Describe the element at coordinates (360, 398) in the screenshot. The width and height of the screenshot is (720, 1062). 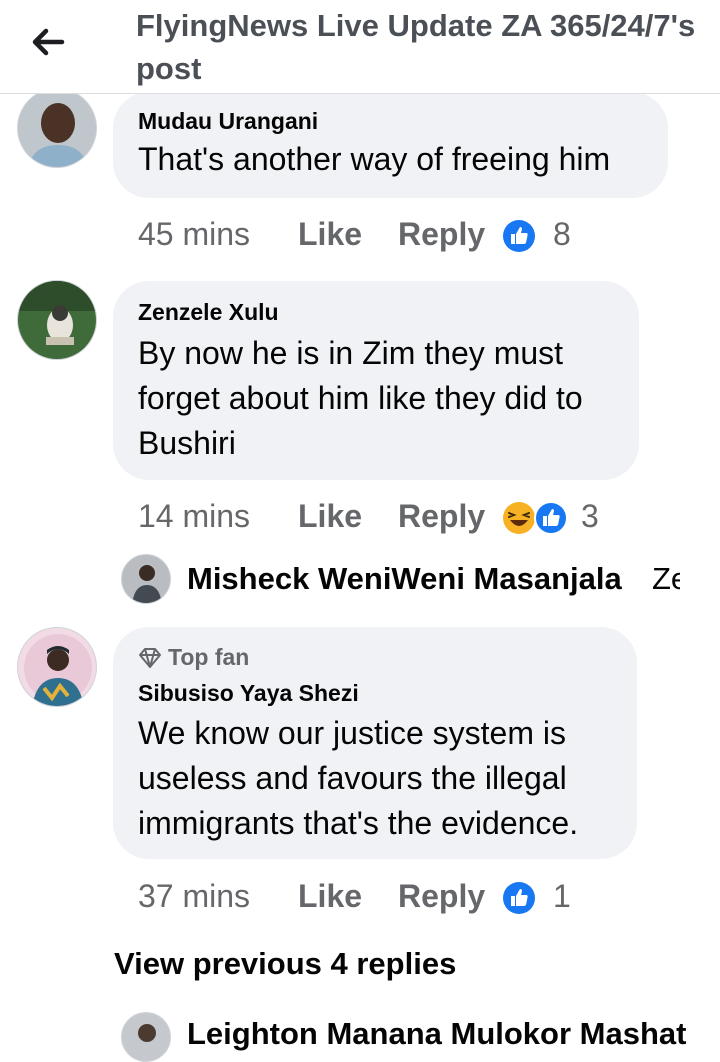
I see `comment-text-line: forget about him like they did to` at that location.